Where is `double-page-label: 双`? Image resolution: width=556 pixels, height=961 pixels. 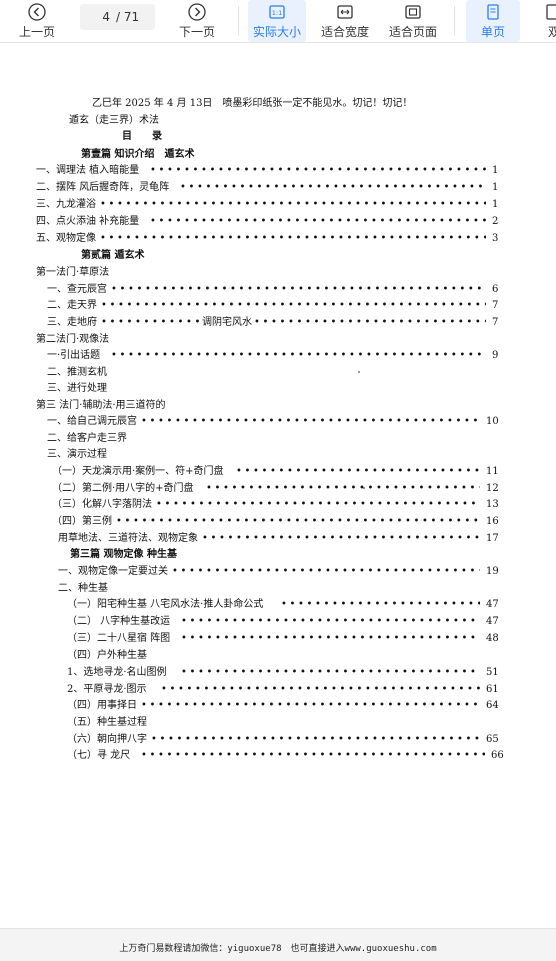
double-page-label: 双 is located at coordinates (552, 32).